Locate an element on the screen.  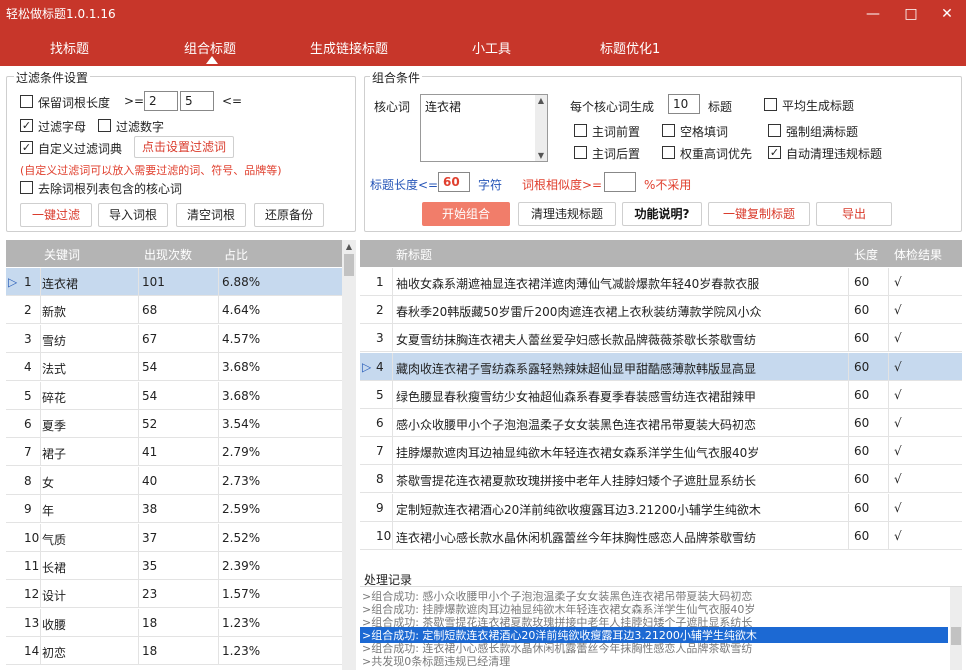
table-row: ▷ 4 藏肉收连衣裙子雪纺森系露轻熟辣妹超仙显甲甜酷感薄款韩版显高显 60 √ is located at coordinates (661, 366).